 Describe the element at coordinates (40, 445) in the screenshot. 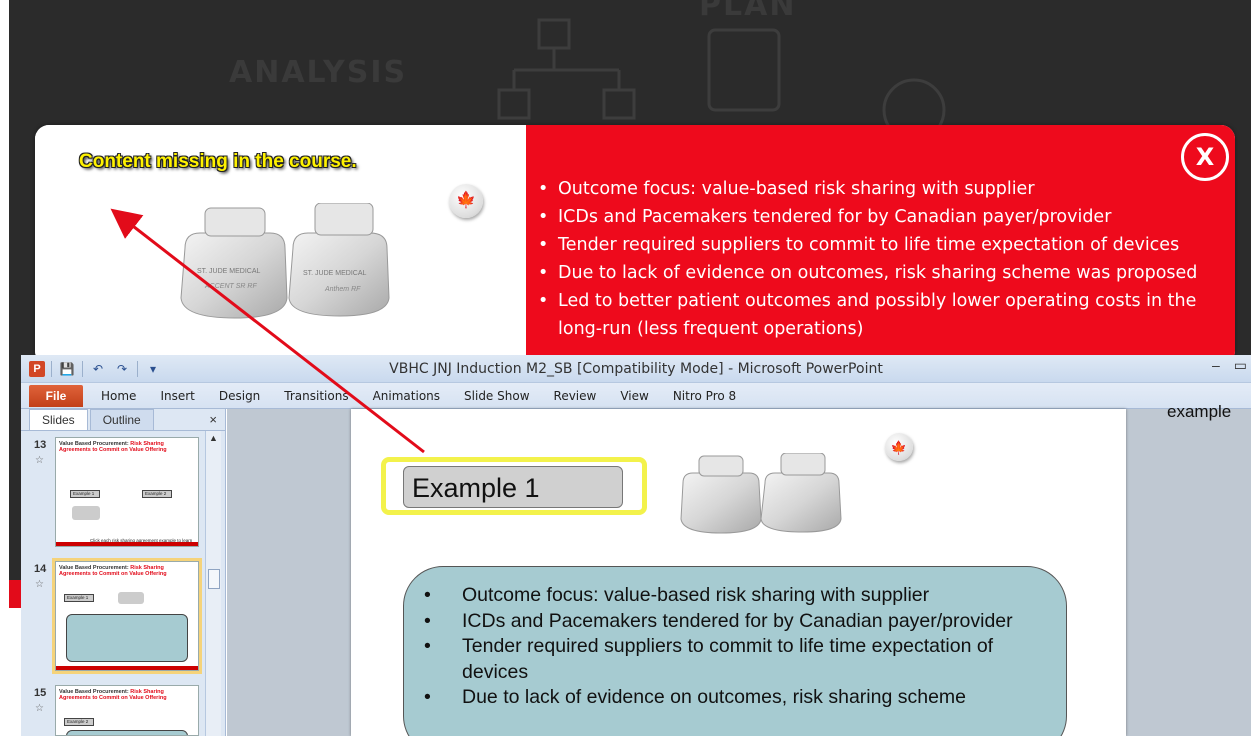

I see `slide-number: 13` at that location.